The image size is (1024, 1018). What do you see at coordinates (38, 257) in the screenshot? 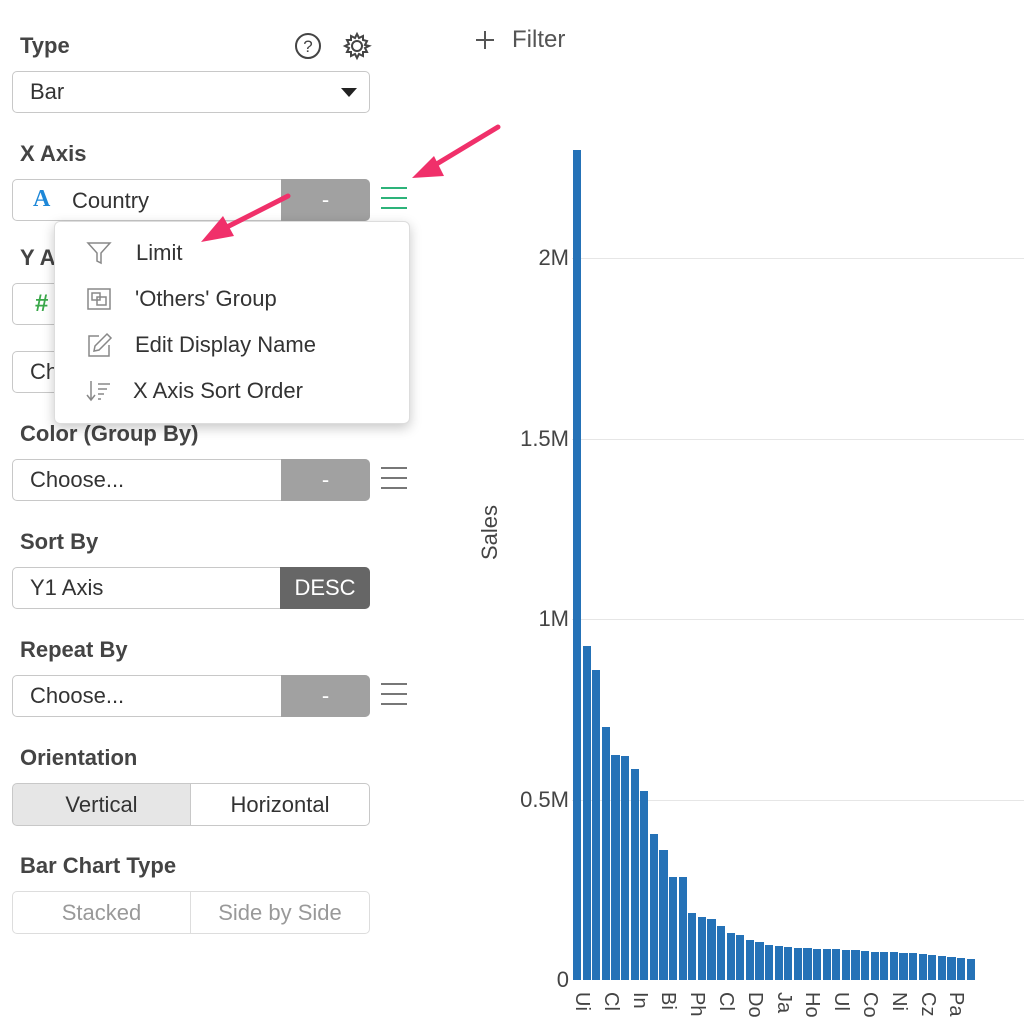
I see `y-axis-label: Y A` at bounding box center [38, 257].